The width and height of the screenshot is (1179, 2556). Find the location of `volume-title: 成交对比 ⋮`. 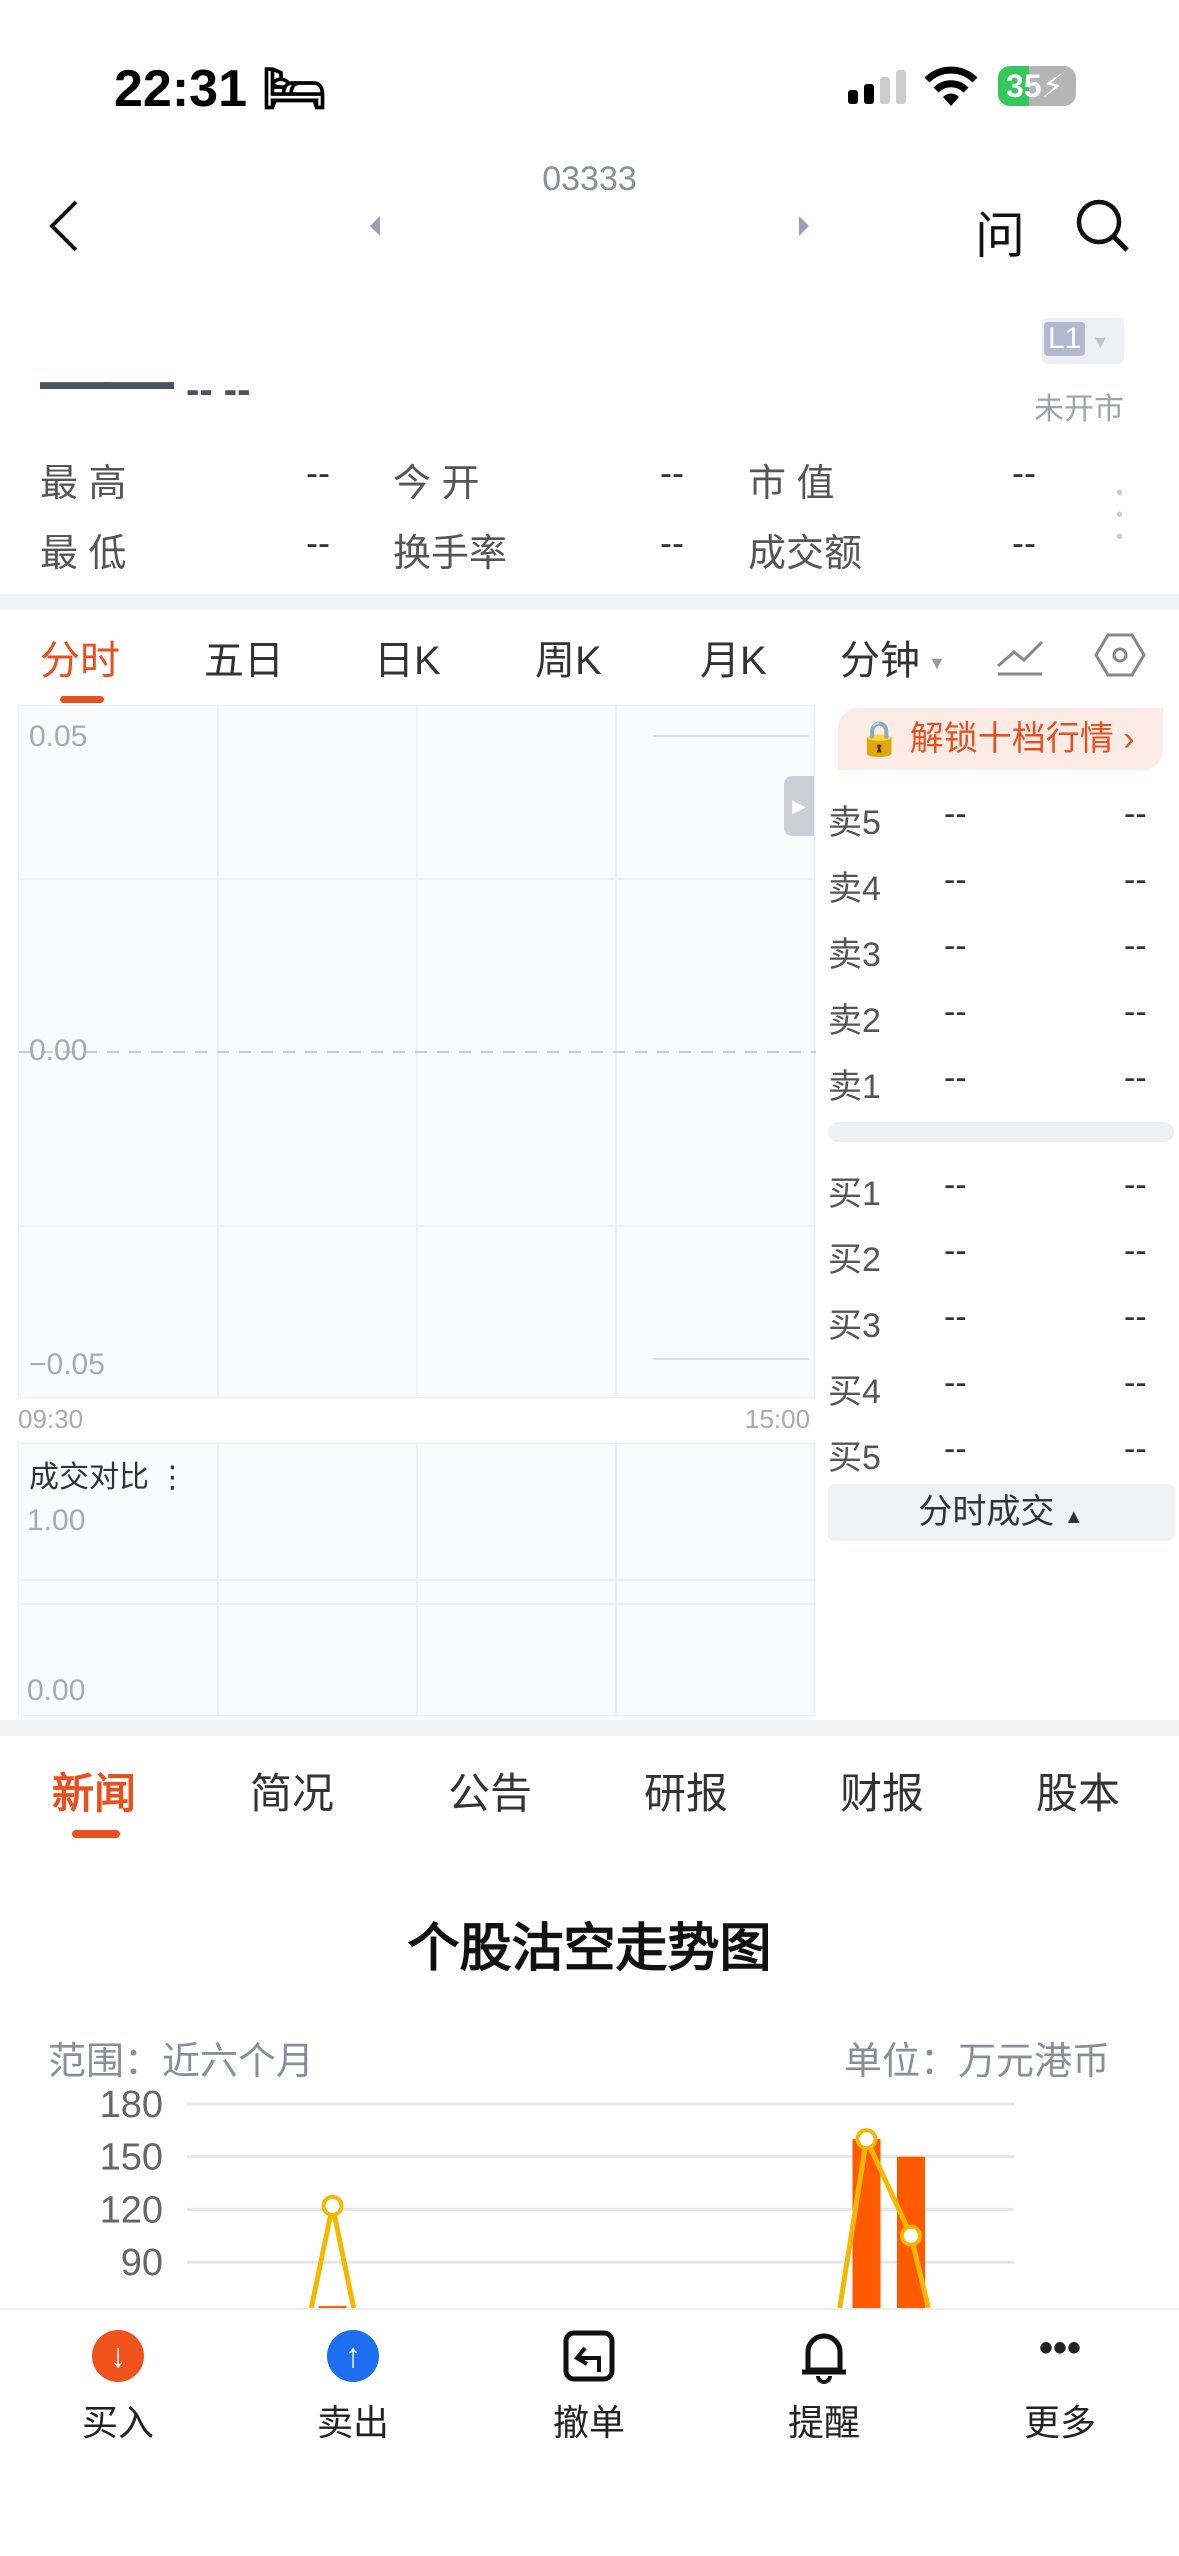

volume-title: 成交对比 ⋮ is located at coordinates (108, 1474).